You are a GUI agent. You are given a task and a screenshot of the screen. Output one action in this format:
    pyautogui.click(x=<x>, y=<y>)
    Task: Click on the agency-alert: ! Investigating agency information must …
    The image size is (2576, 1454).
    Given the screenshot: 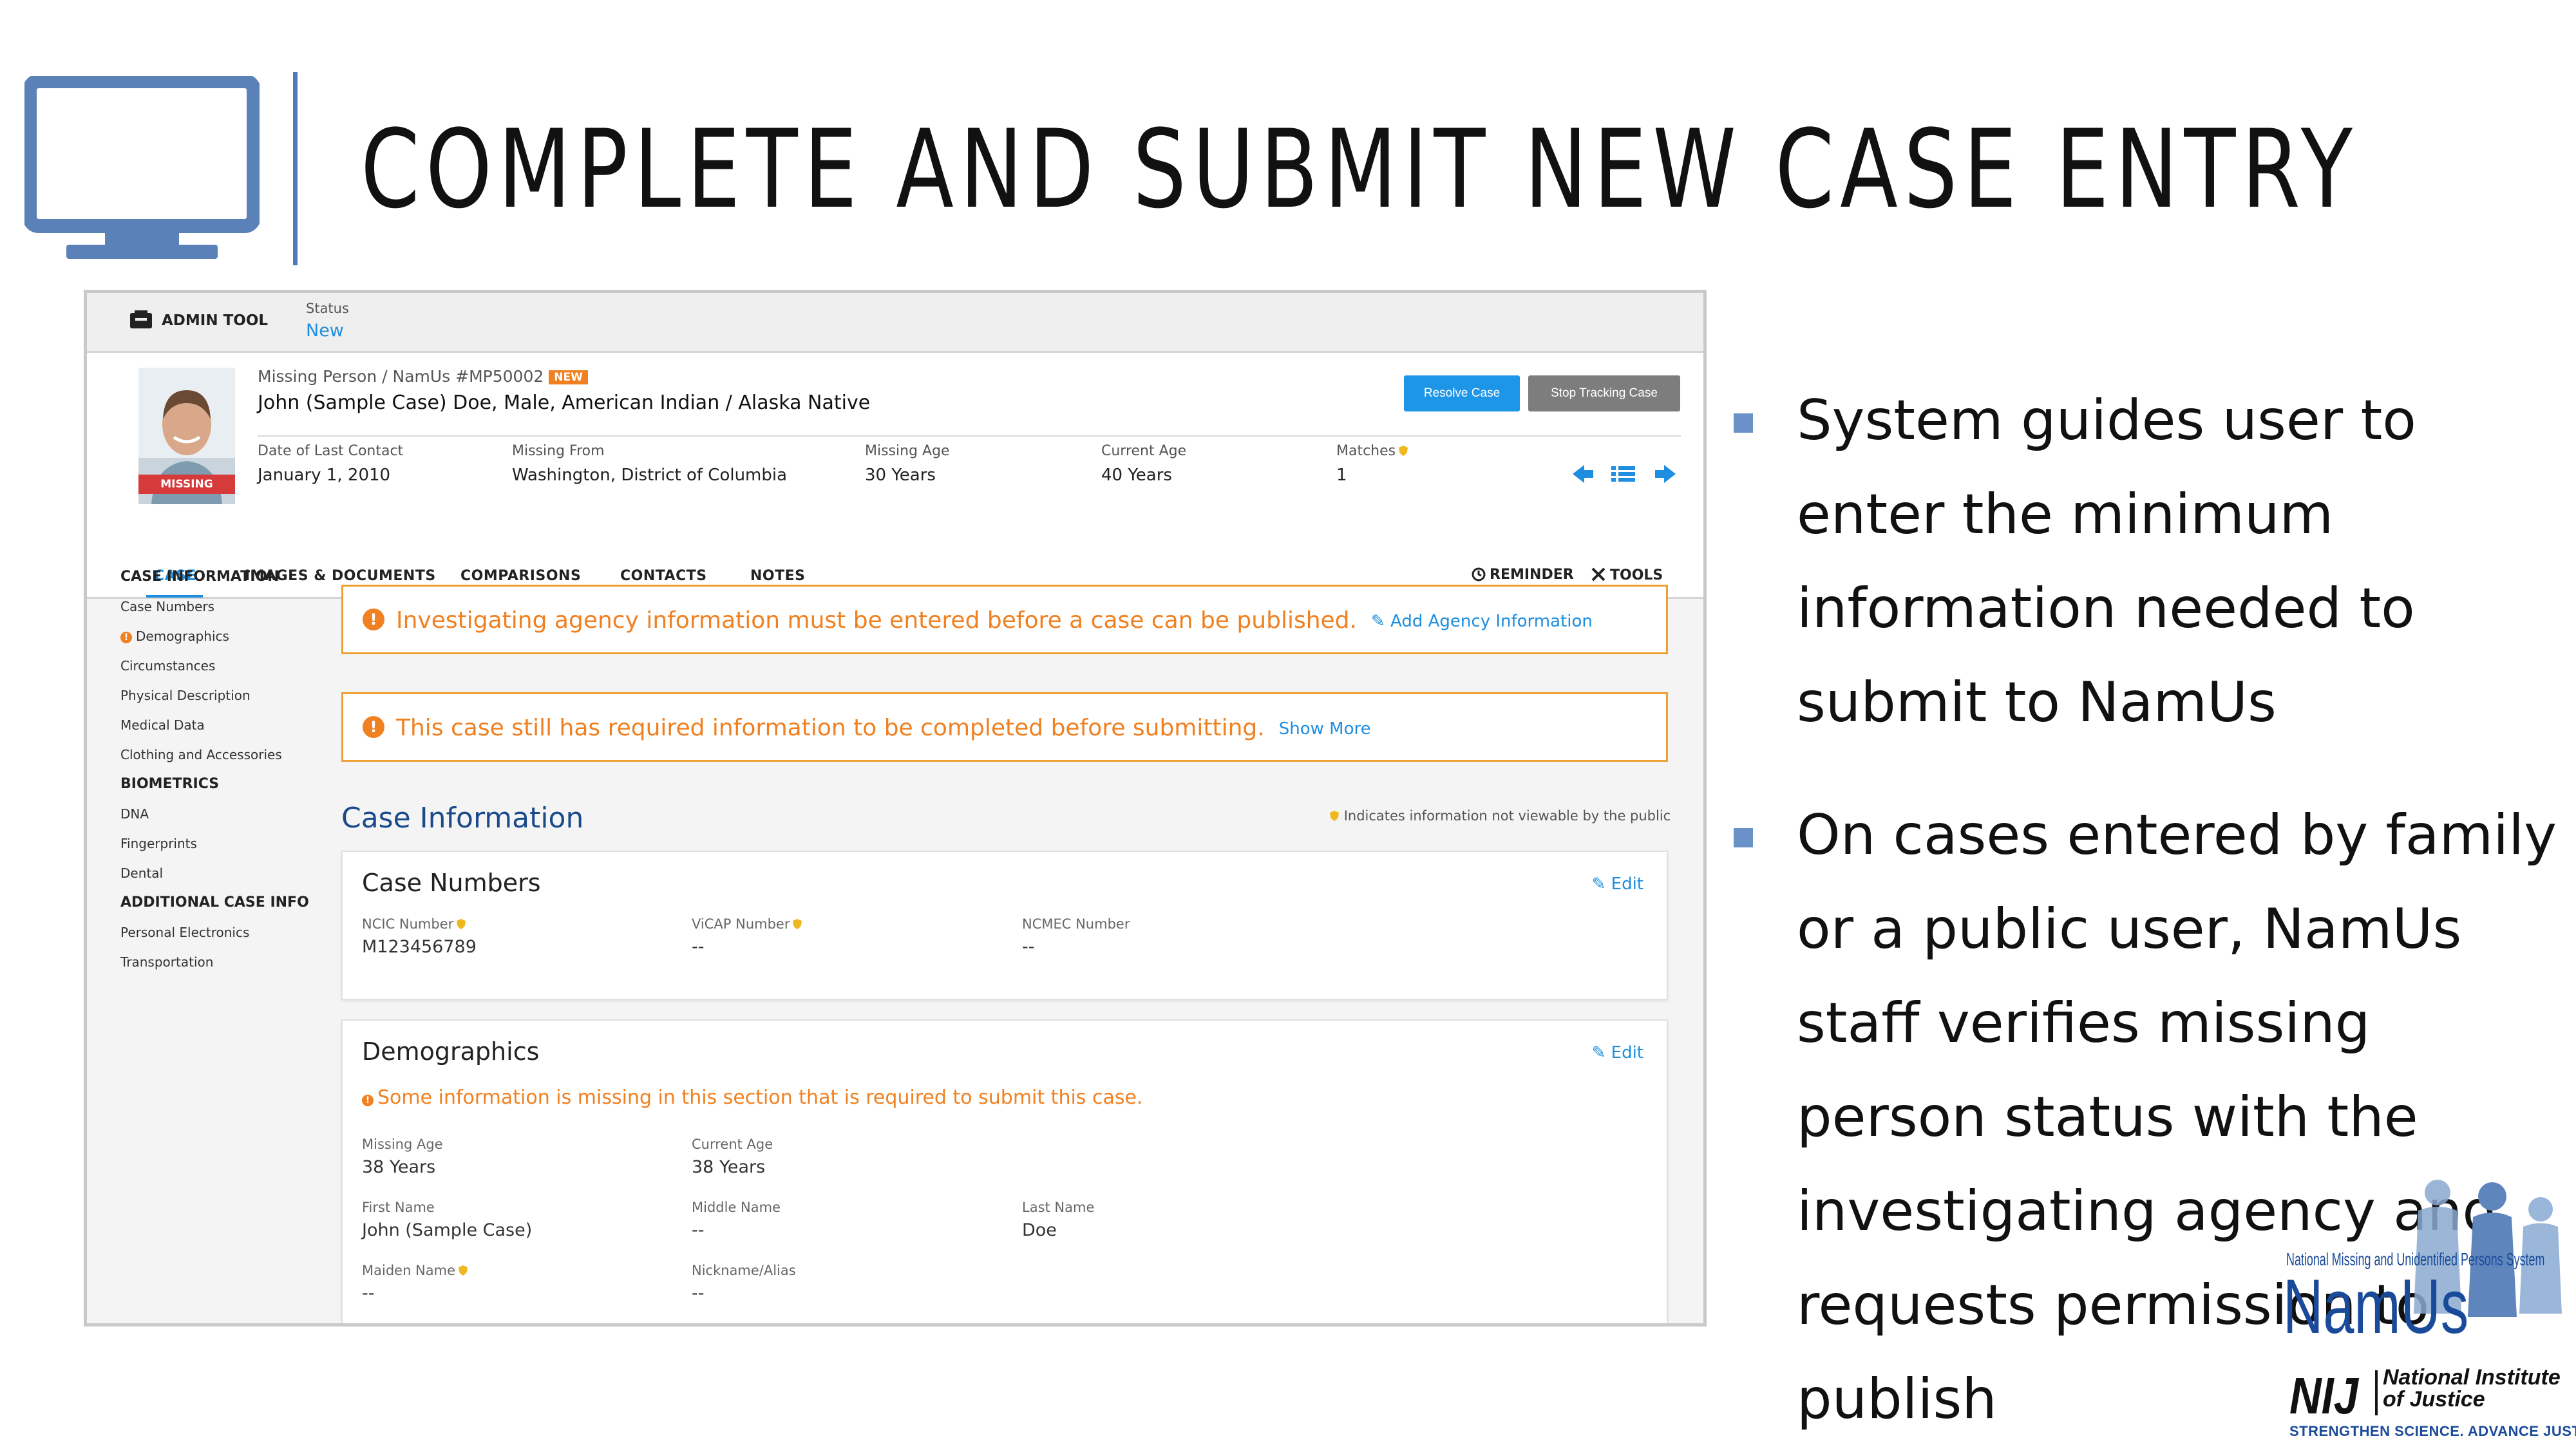 What is the action you would take?
    pyautogui.click(x=1005, y=619)
    